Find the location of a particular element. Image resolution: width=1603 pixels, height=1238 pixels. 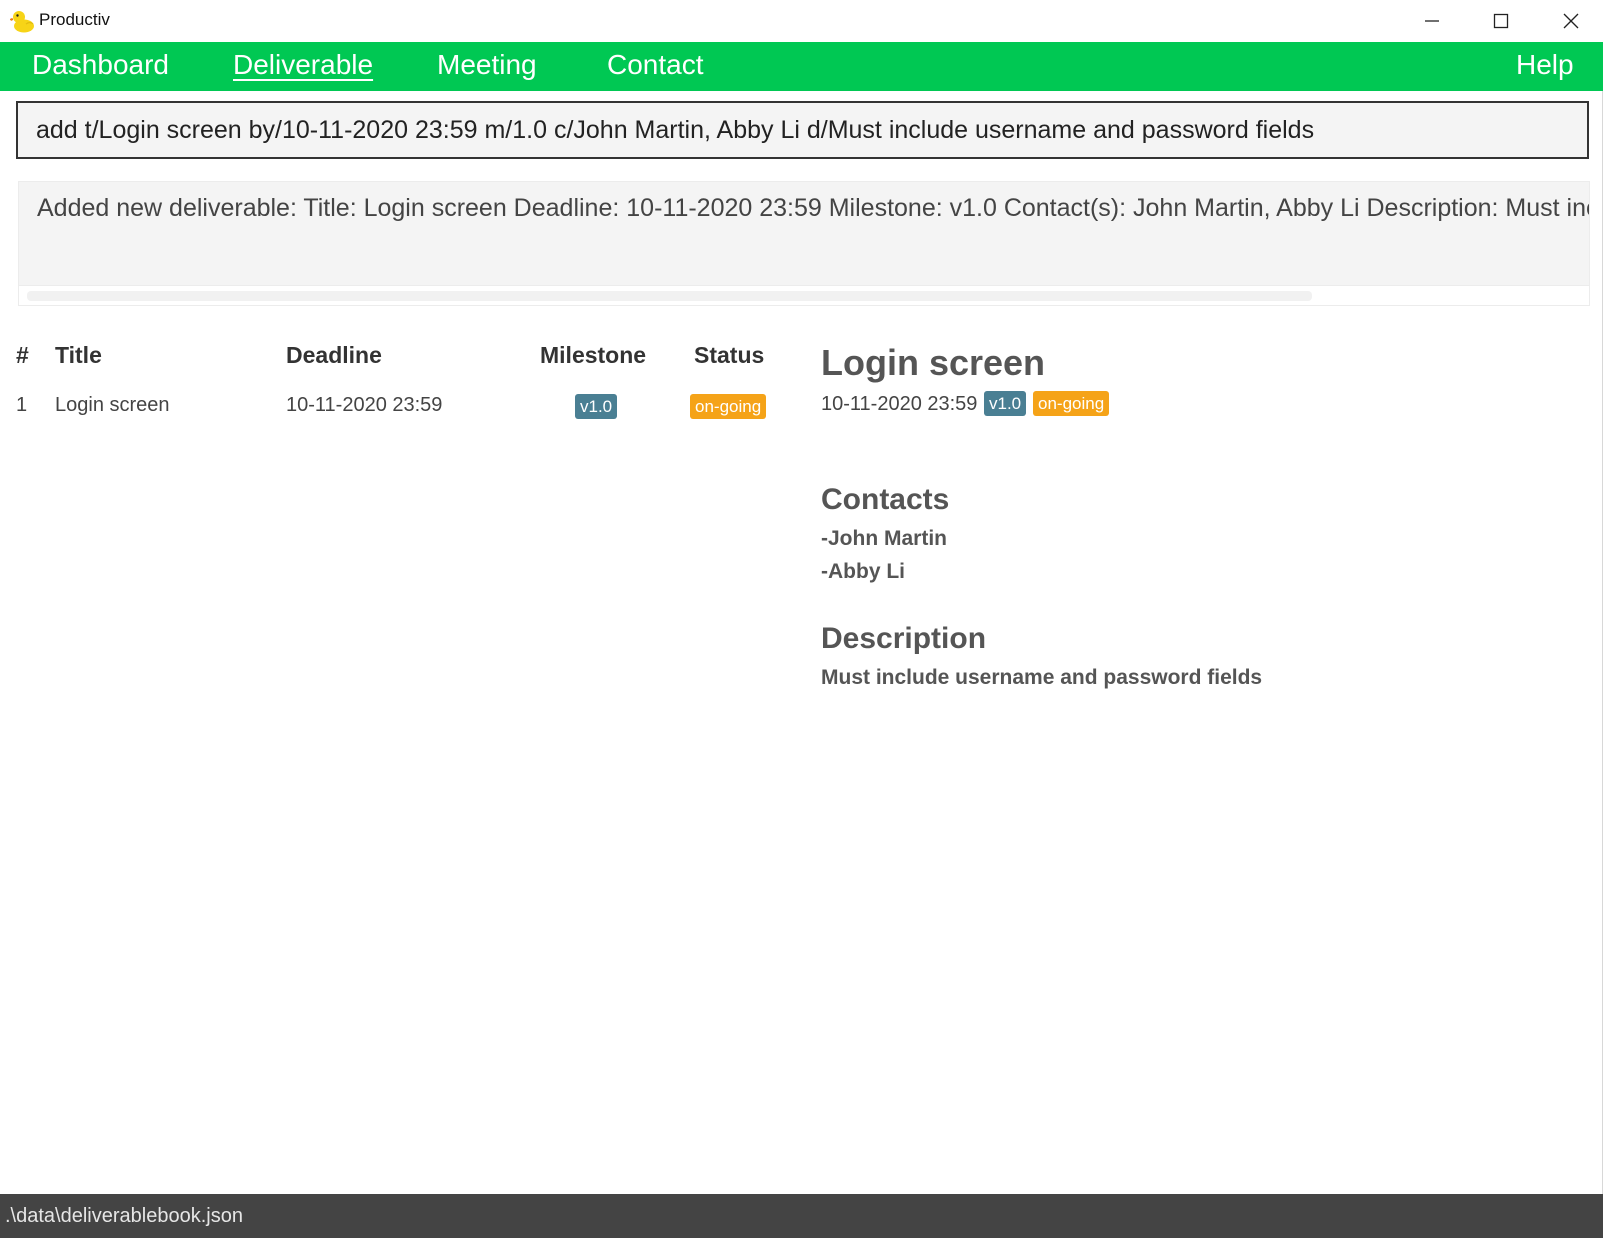

menu-item-help: Help is located at coordinates (1545, 65).